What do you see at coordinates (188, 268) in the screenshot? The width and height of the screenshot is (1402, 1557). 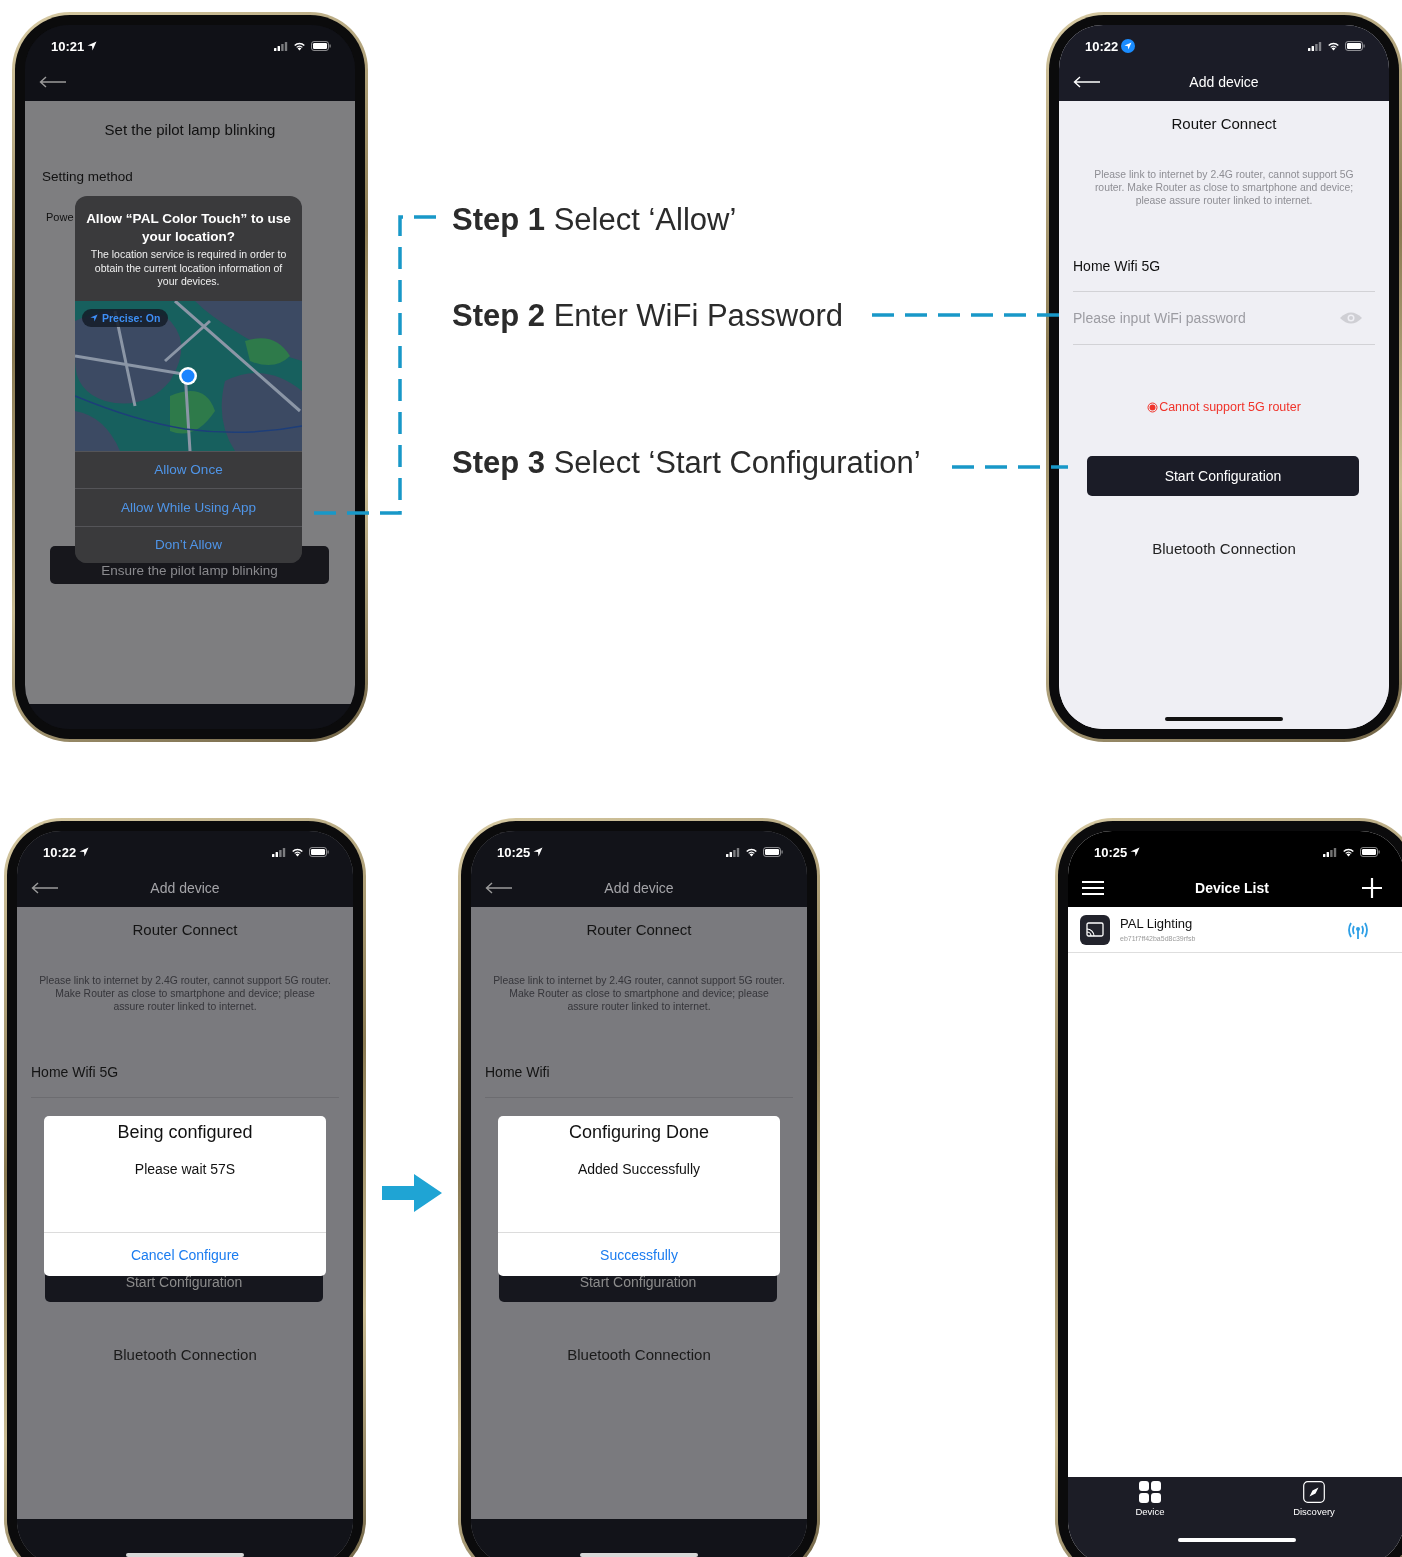 I see `alert-message: The location service is required in order to obtain the current location information of your devices.` at bounding box center [188, 268].